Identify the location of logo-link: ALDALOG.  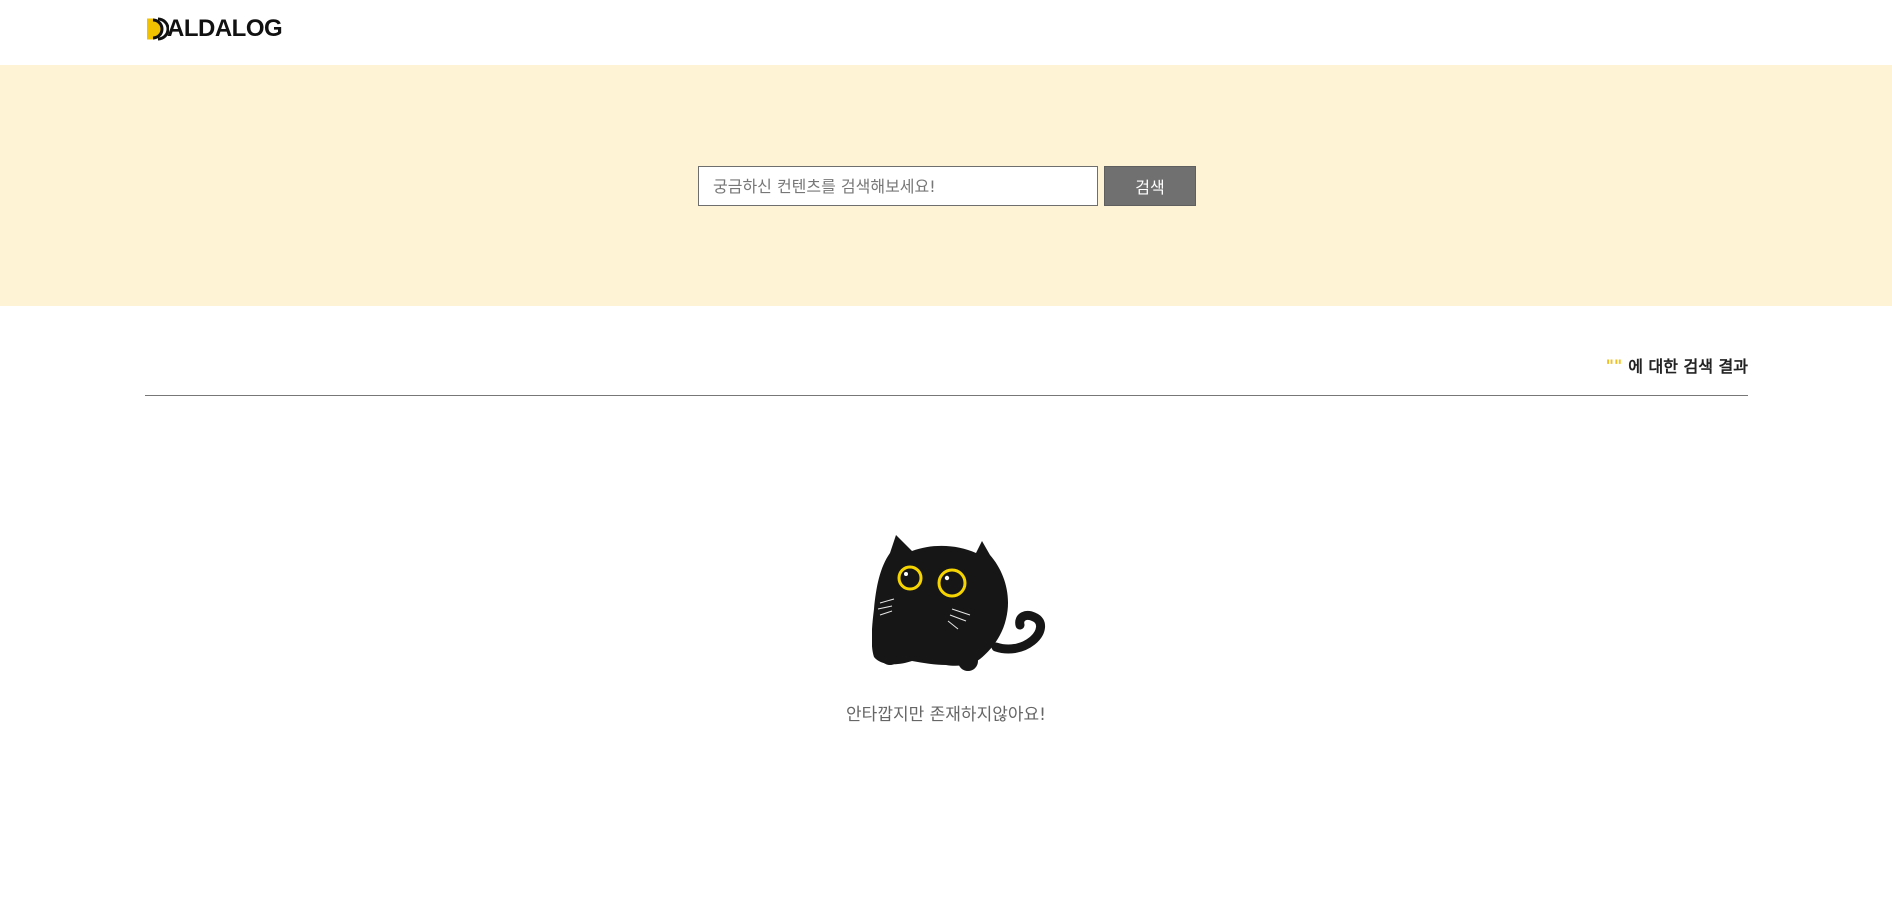
(214, 29).